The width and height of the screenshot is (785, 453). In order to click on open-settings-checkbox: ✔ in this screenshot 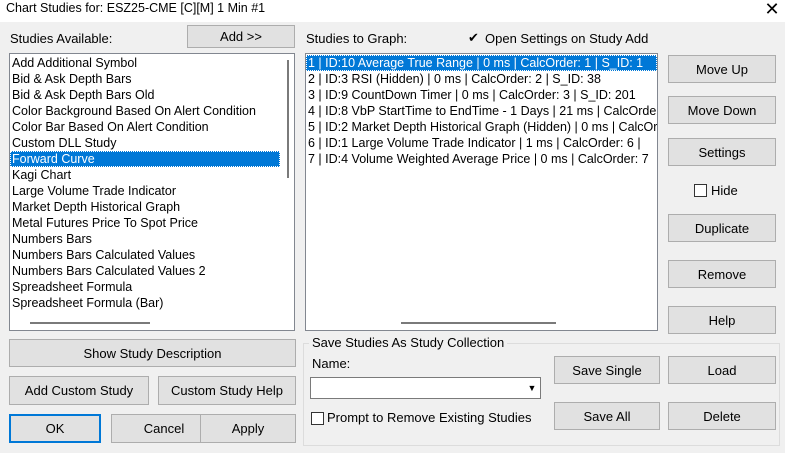, I will do `click(473, 37)`.